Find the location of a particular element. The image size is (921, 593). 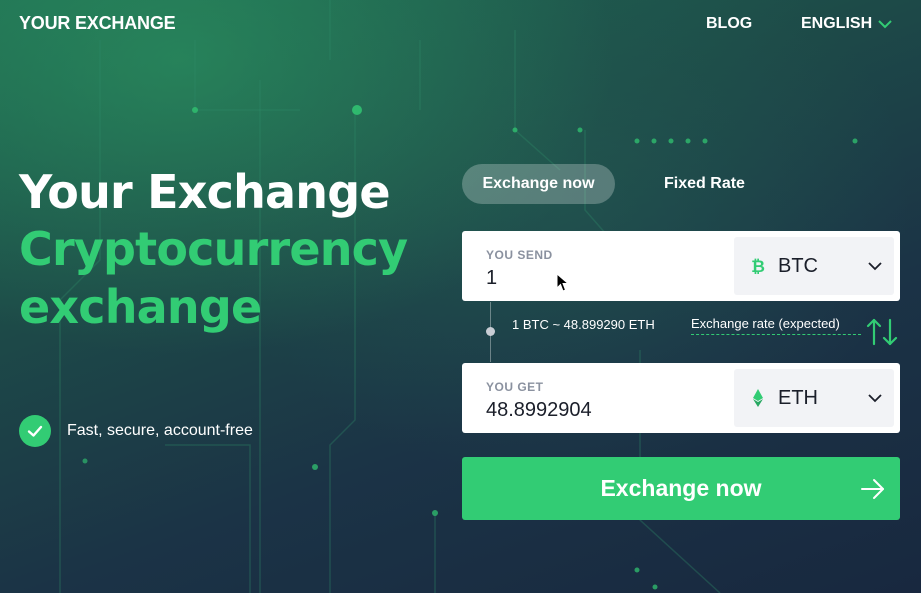

feature-text: Fast, secure, account-free is located at coordinates (160, 430).